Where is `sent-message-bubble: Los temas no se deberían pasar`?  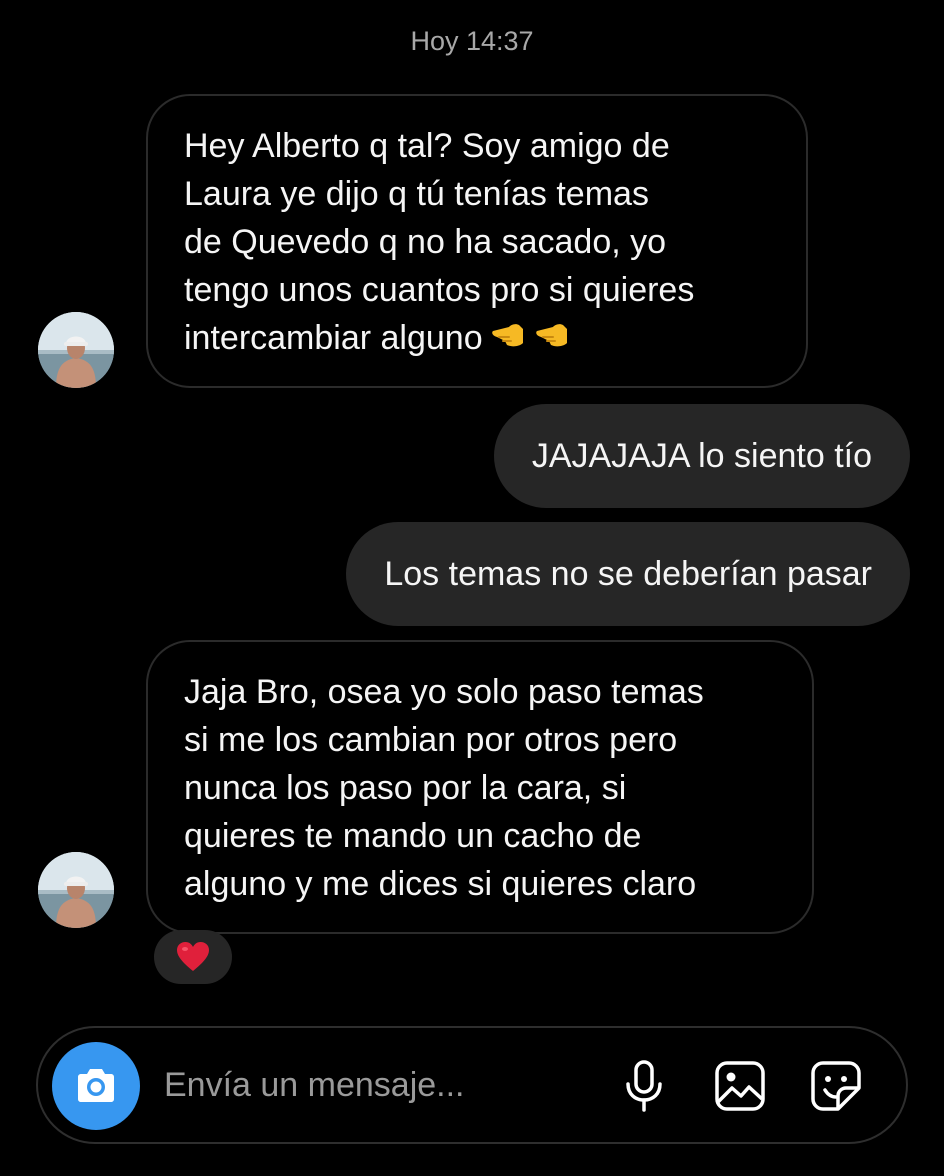
sent-message-bubble: Los temas no se deberían pasar is located at coordinates (628, 574).